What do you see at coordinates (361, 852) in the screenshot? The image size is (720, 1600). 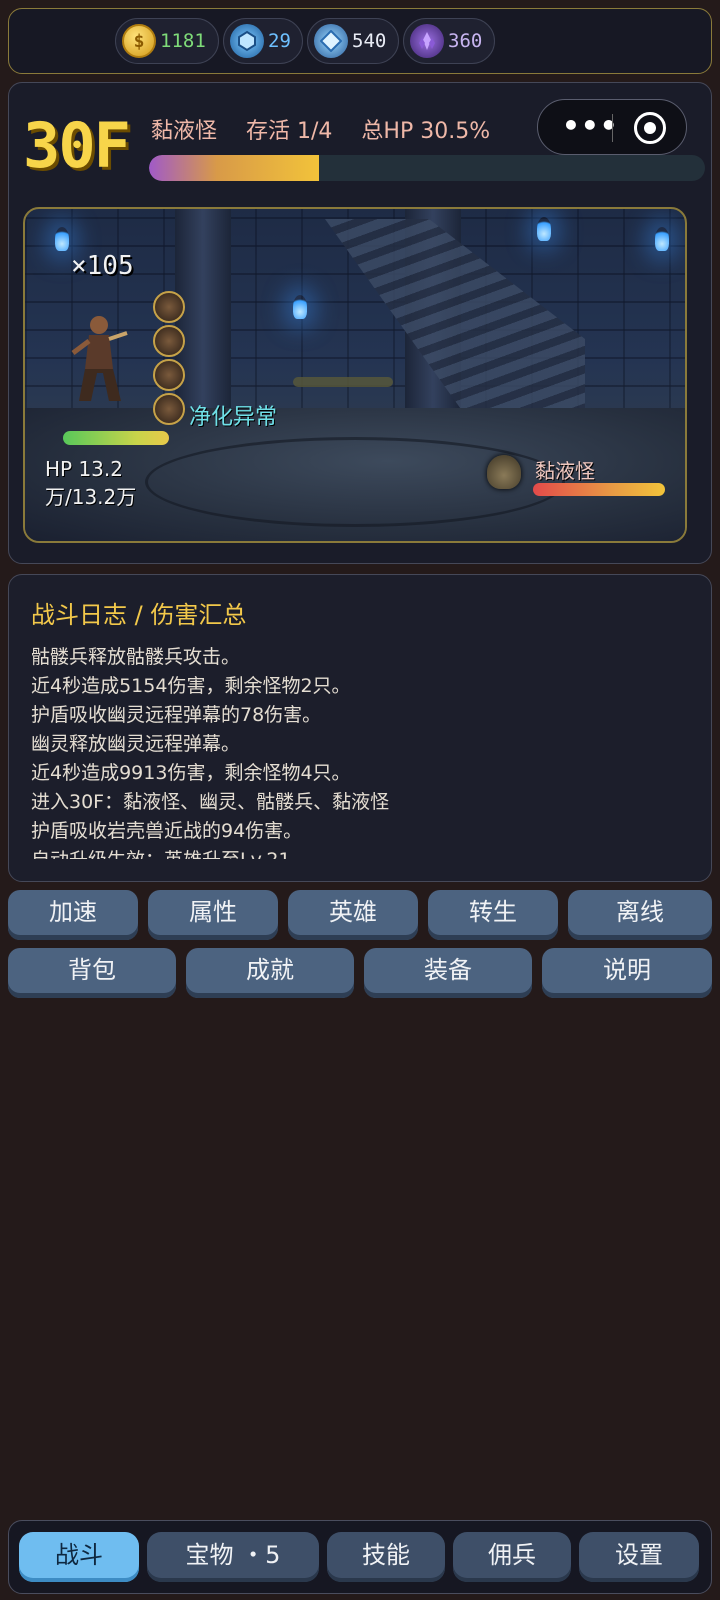 I see `log-line: 自动升级生效：英雄升至Lv.21` at bounding box center [361, 852].